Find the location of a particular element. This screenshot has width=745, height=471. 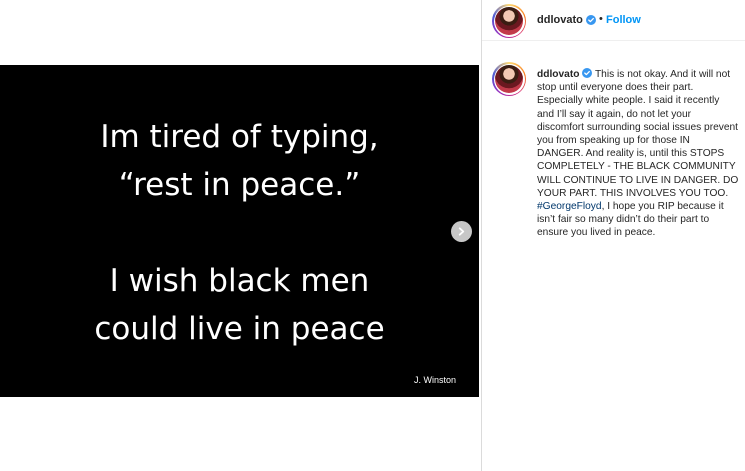

next-slide-button is located at coordinates (461, 231).